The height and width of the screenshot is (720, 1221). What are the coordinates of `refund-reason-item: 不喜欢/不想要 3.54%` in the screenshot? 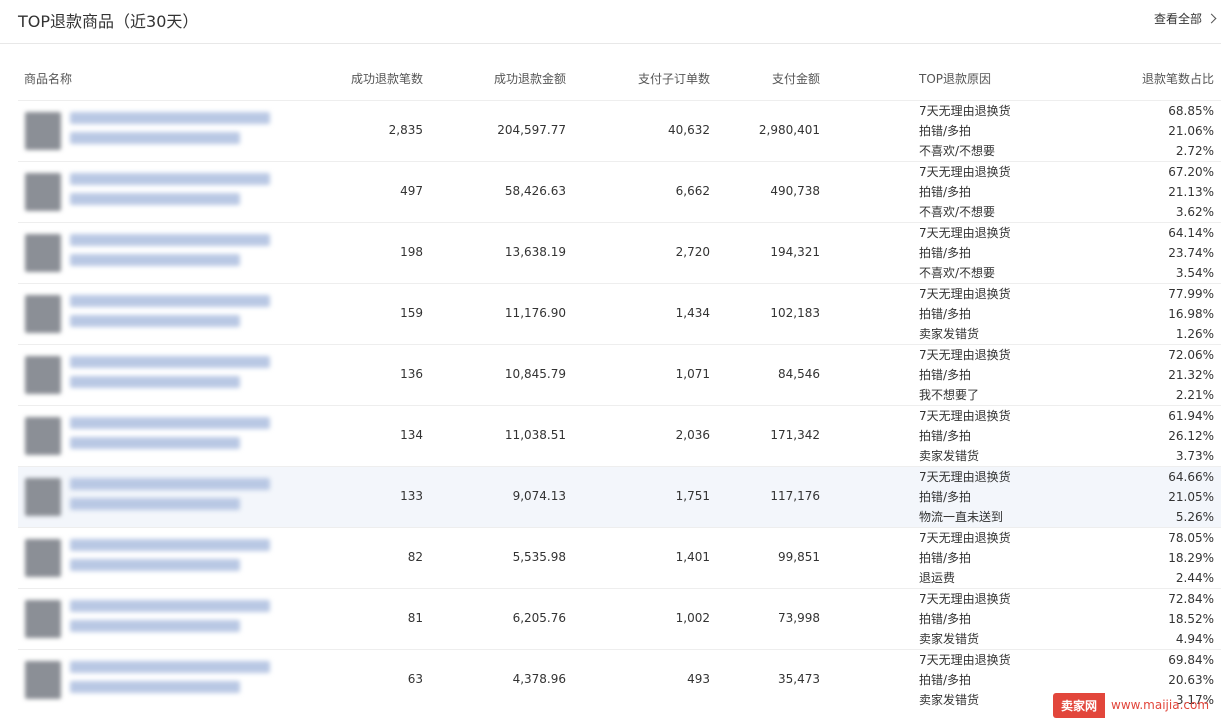 It's located at (1066, 273).